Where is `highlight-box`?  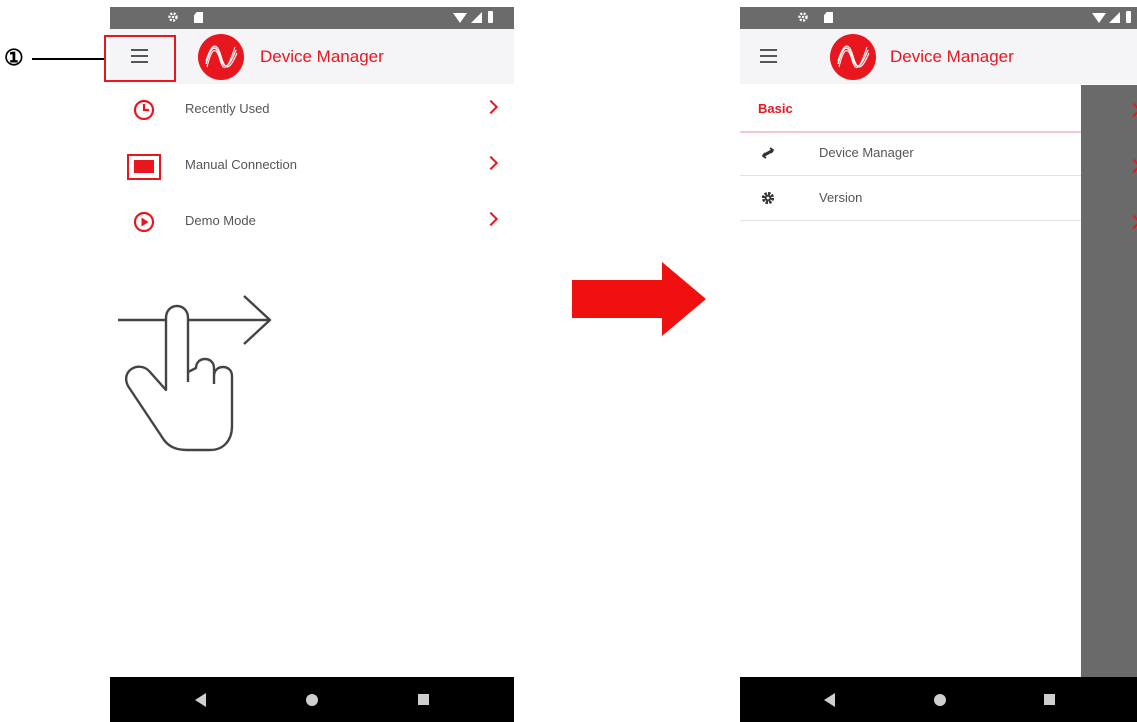
highlight-box is located at coordinates (140, 58).